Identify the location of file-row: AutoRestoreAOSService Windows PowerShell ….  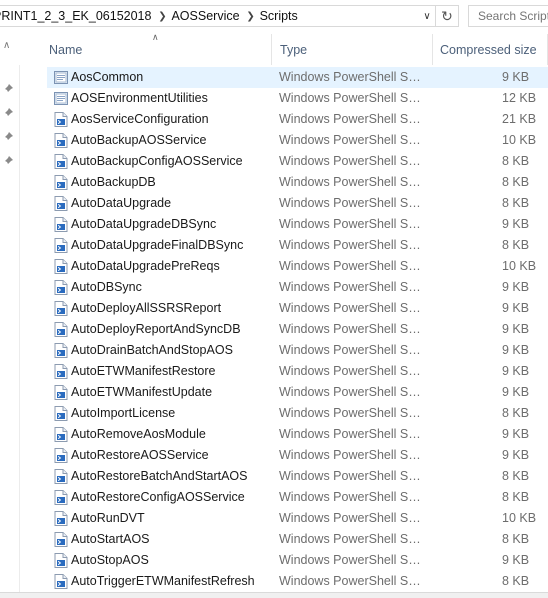
(297, 455).